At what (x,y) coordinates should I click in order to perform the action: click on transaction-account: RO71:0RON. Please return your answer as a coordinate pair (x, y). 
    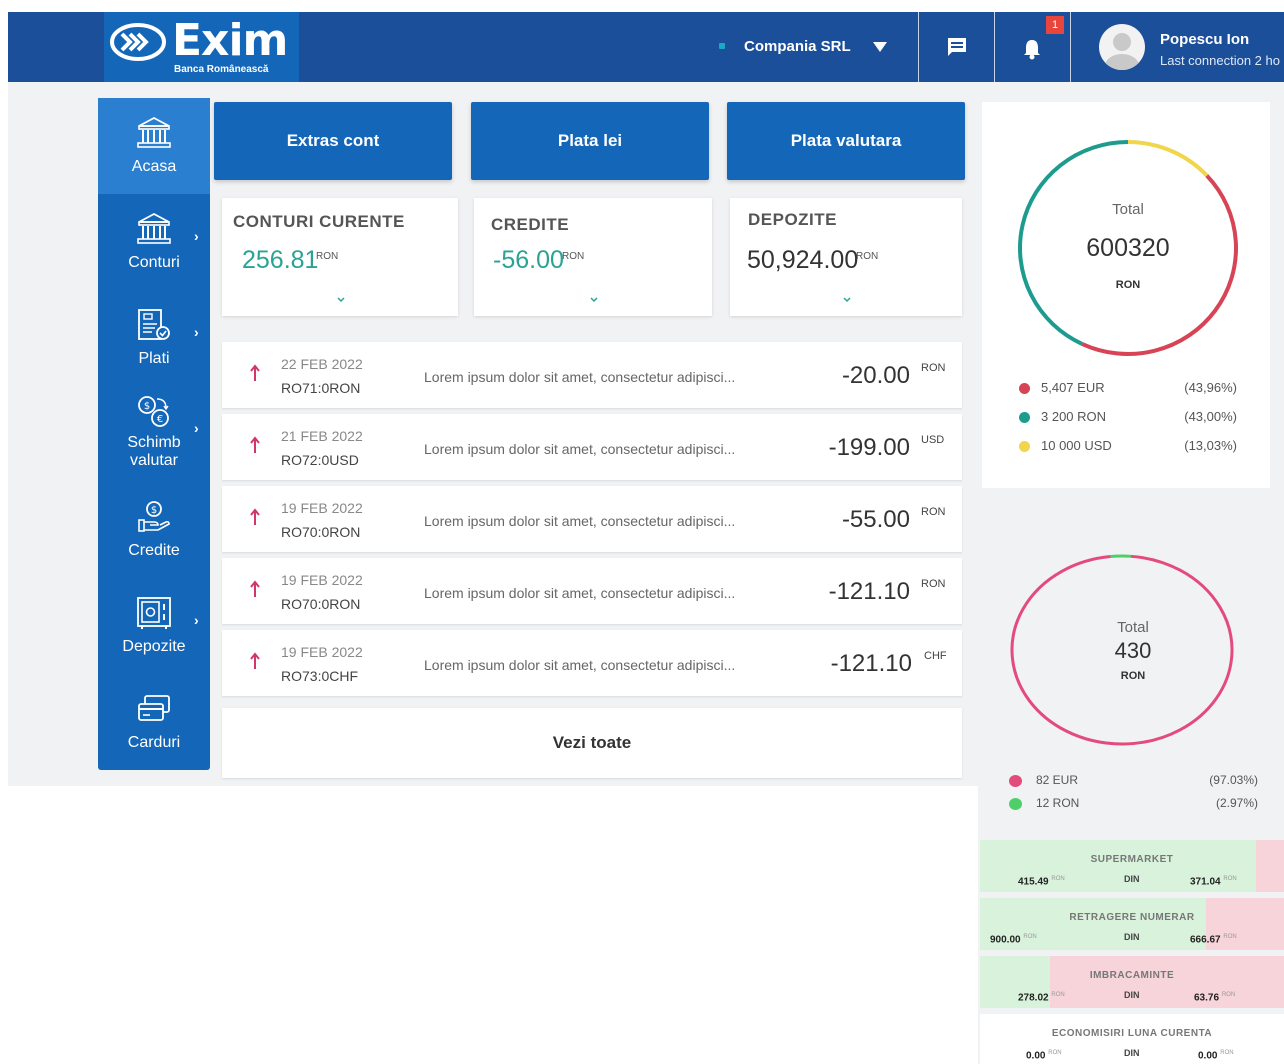
    Looking at the image, I should click on (321, 388).